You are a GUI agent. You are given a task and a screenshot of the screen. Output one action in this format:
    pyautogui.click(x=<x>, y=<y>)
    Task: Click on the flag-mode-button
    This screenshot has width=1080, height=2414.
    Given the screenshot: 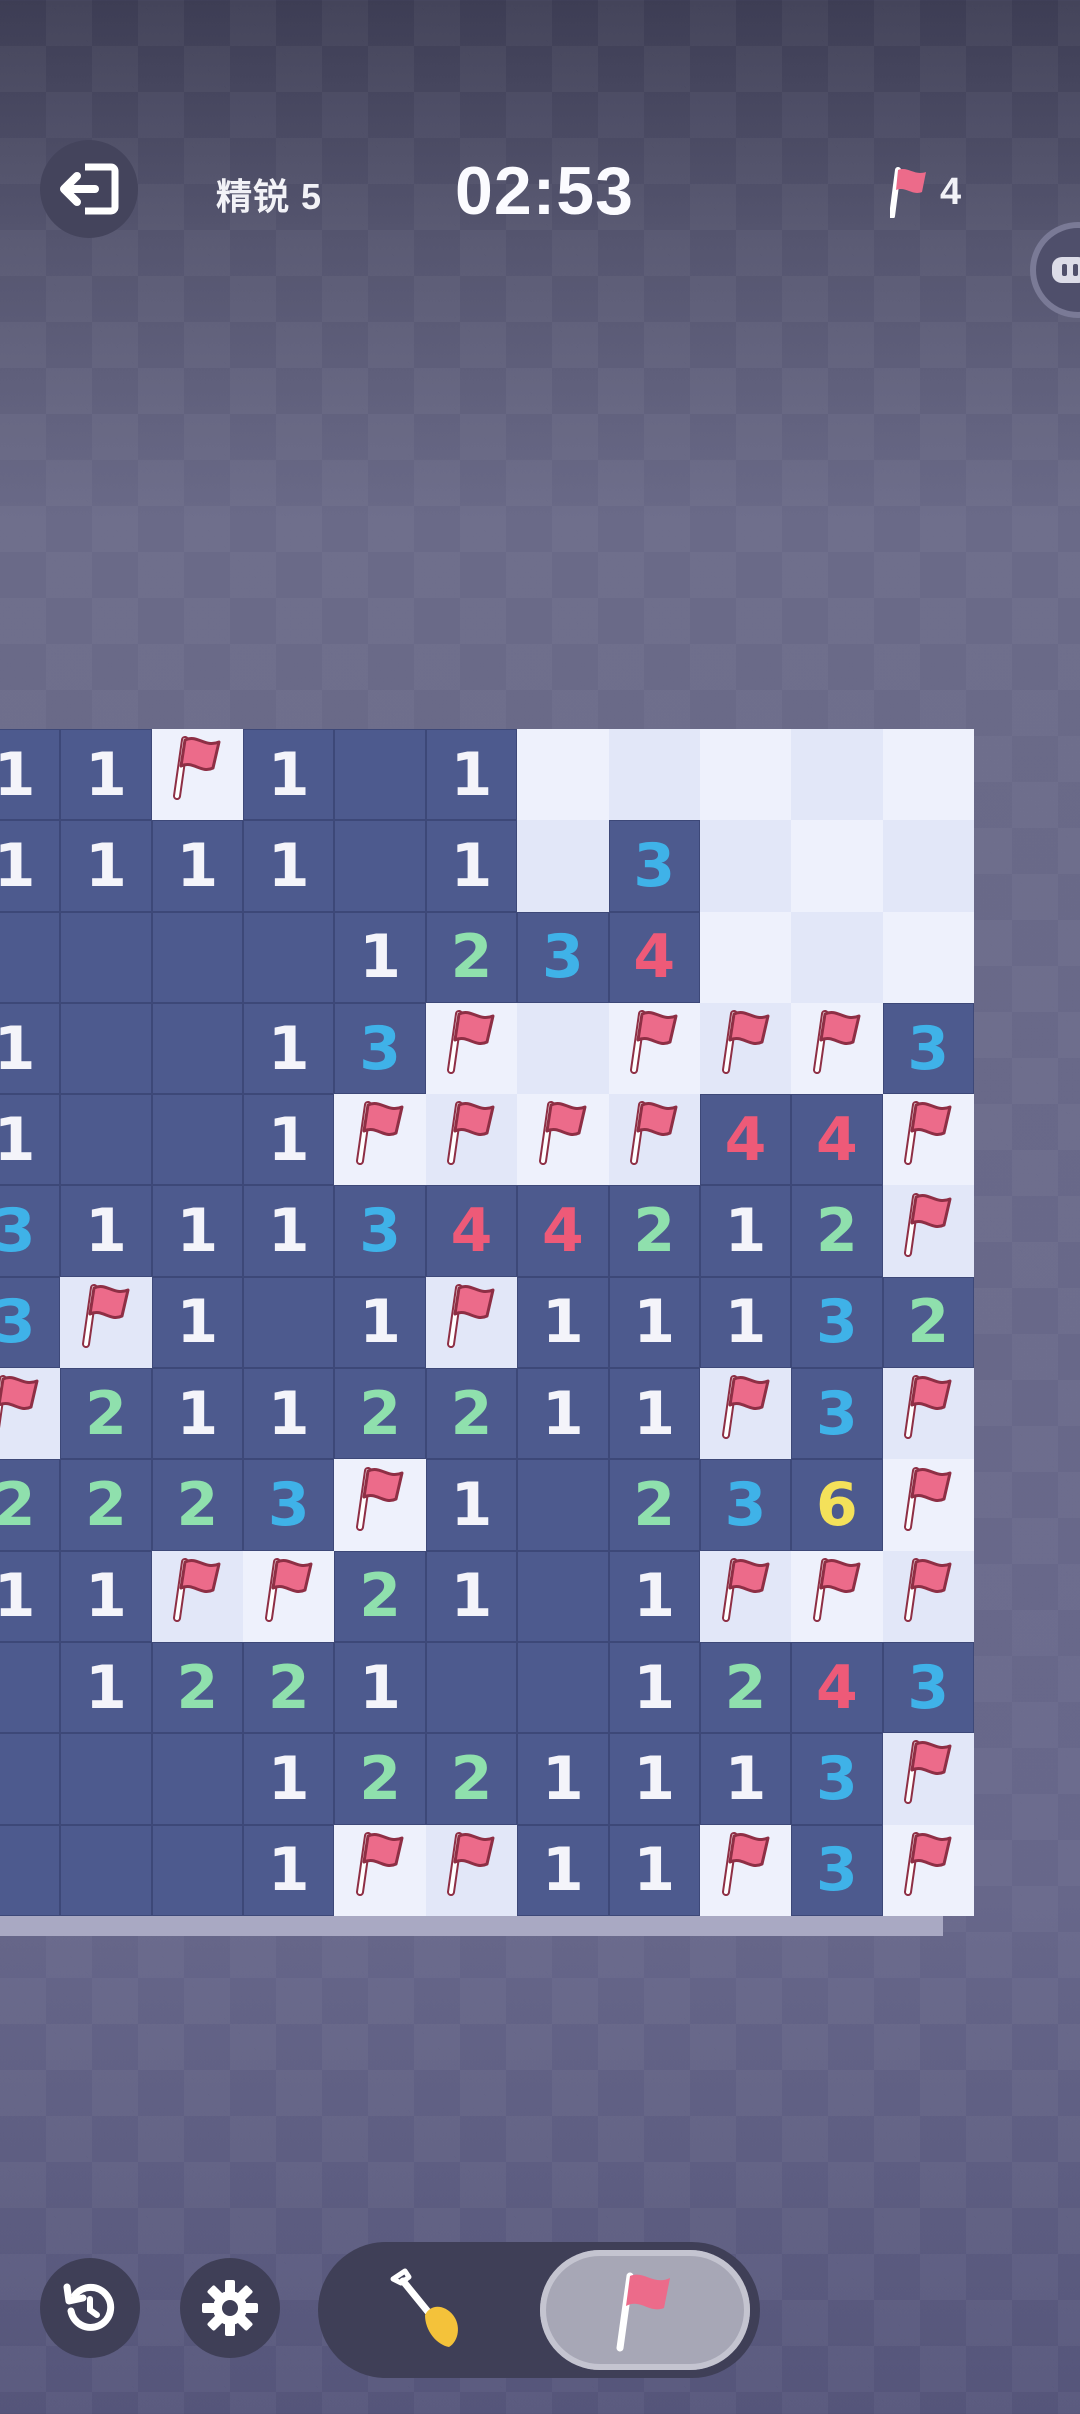 What is the action you would take?
    pyautogui.click(x=645, y=2310)
    